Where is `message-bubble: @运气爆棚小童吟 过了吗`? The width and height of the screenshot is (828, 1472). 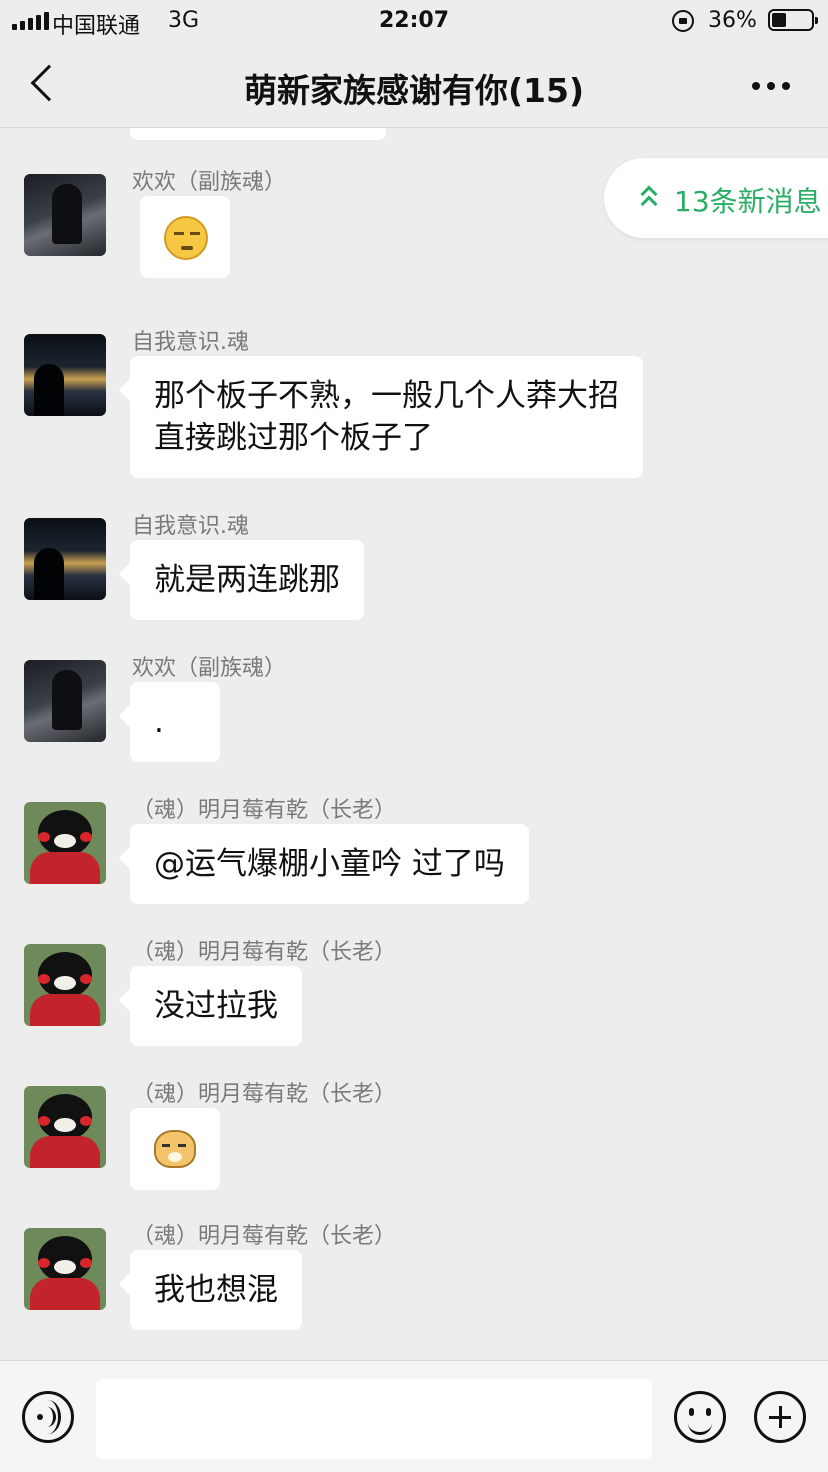 message-bubble: @运气爆棚小童吟 过了吗 is located at coordinates (329, 864).